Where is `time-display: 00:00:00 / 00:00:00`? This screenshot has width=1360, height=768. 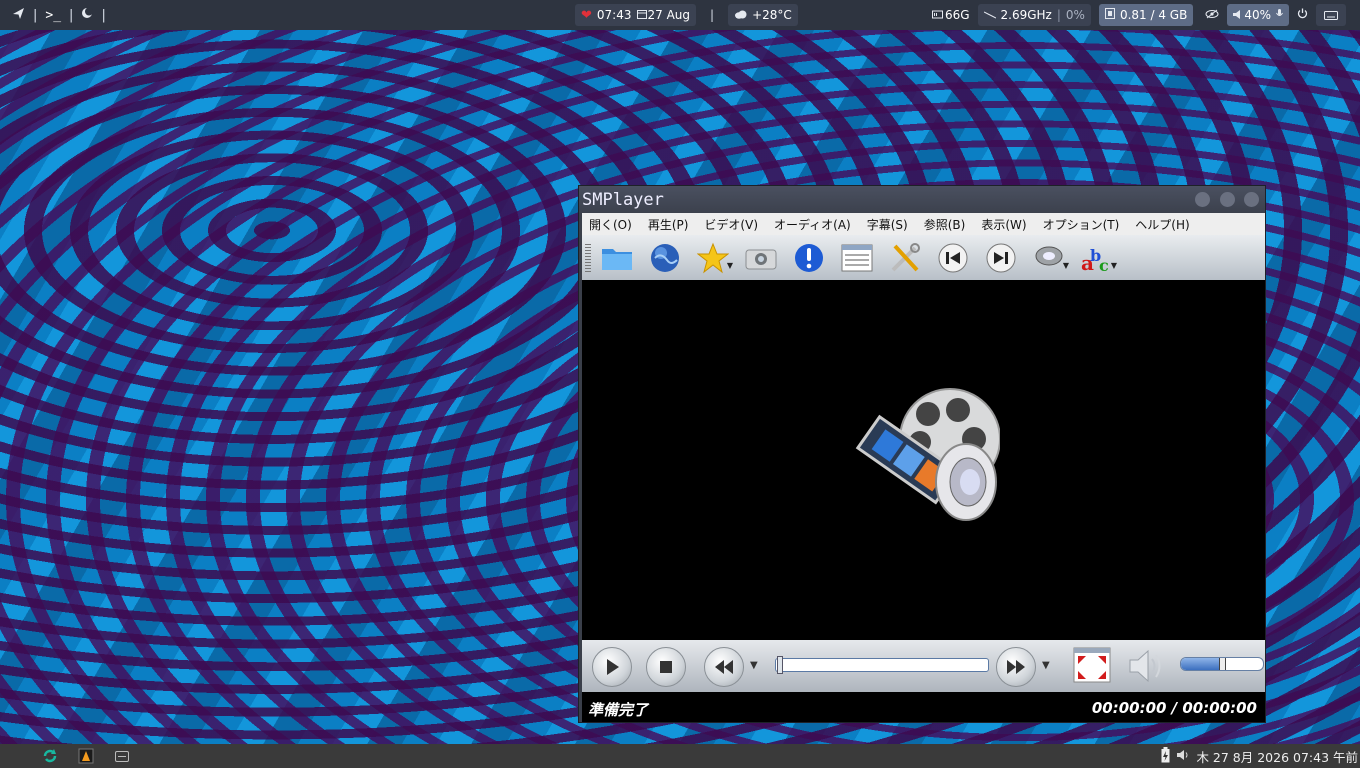
time-display: 00:00:00 / 00:00:00 is located at coordinates (1174, 708).